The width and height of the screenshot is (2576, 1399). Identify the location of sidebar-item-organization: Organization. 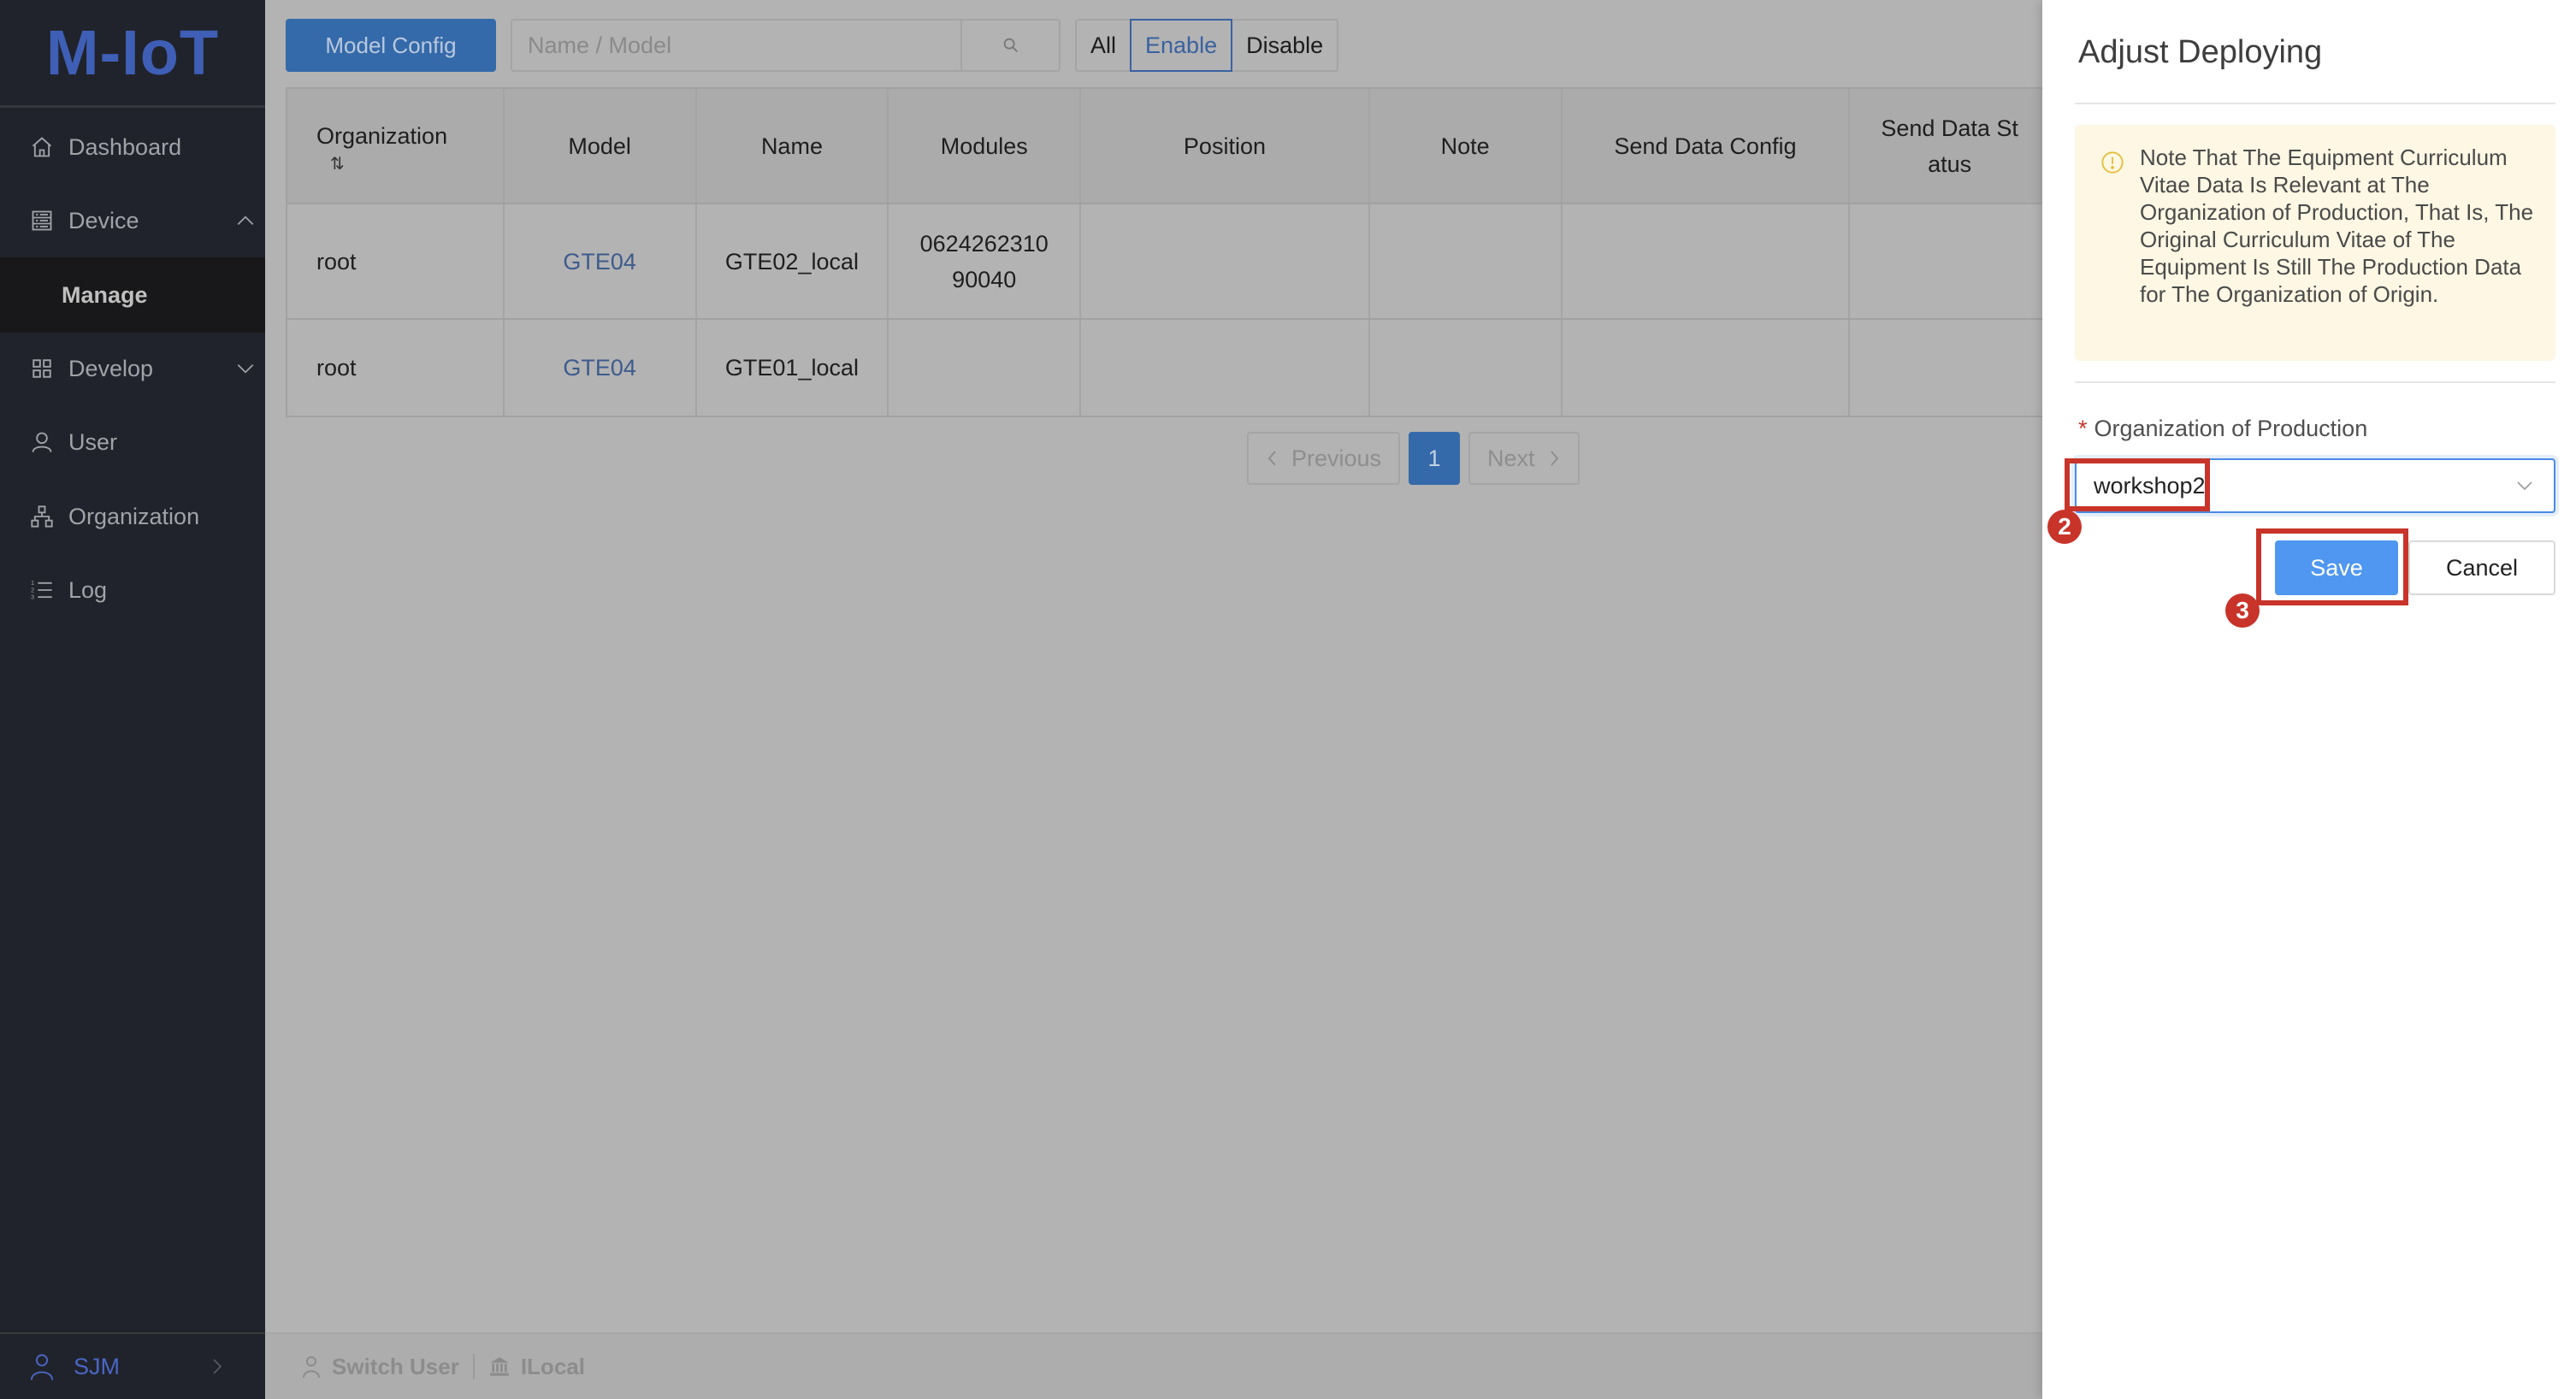
(132, 516).